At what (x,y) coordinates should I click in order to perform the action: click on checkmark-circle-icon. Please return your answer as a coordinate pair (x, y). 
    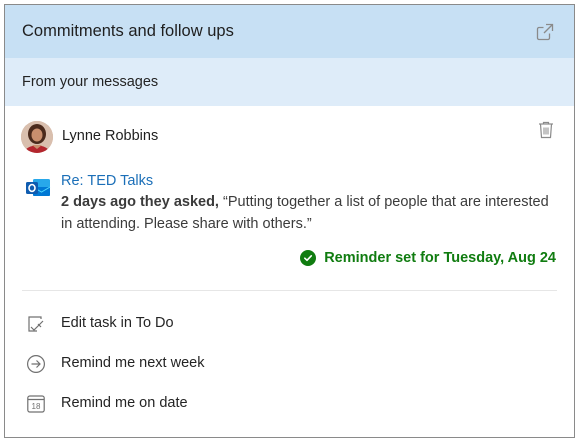
    Looking at the image, I should click on (308, 258).